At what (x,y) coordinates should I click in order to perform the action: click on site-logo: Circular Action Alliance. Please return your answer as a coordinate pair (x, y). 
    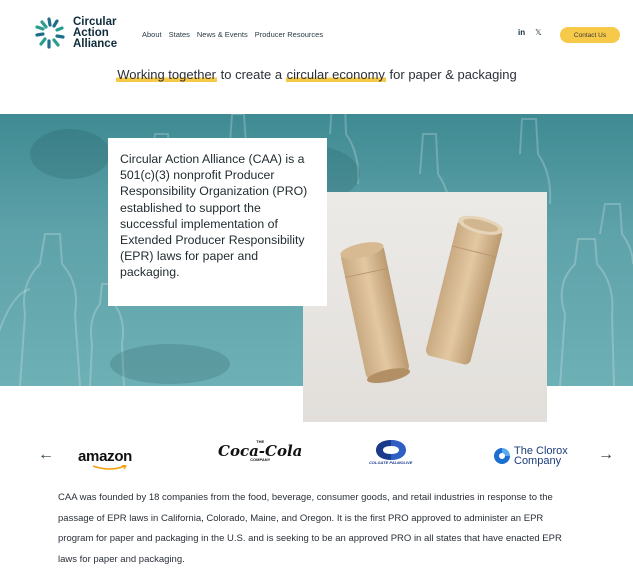
    Looking at the image, I should click on (75, 33).